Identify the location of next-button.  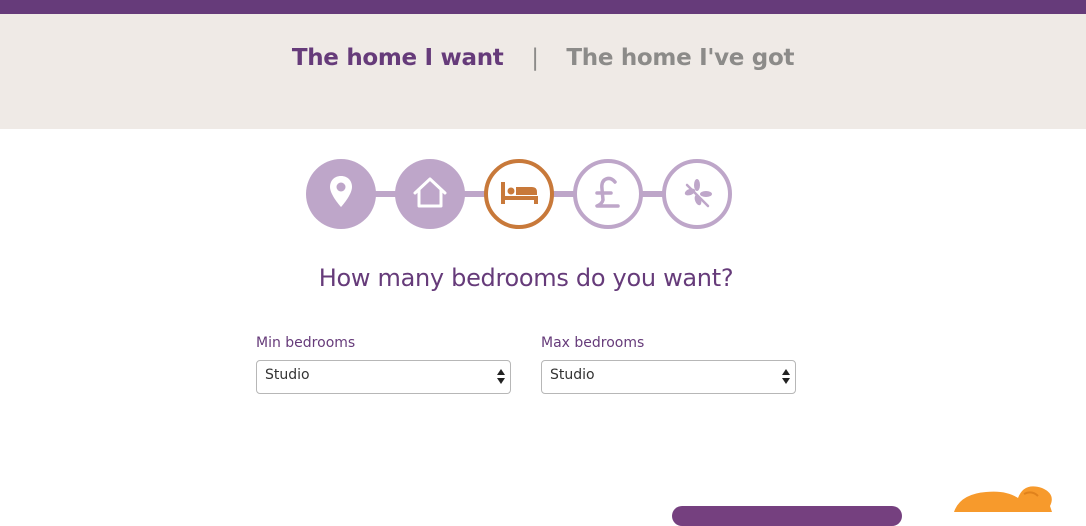
(787, 516).